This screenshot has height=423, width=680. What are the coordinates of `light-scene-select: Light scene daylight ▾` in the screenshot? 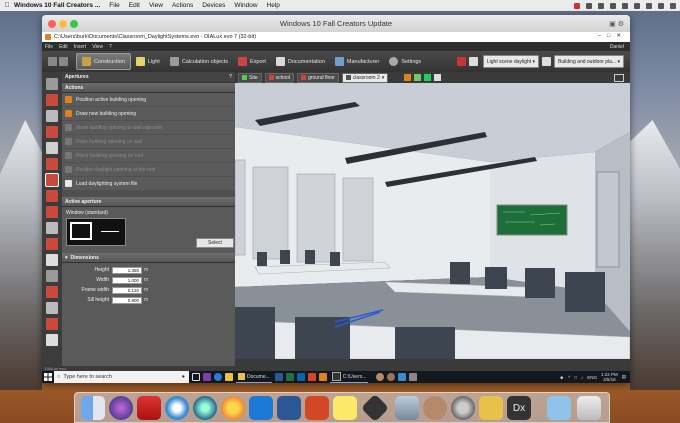 It's located at (510, 61).